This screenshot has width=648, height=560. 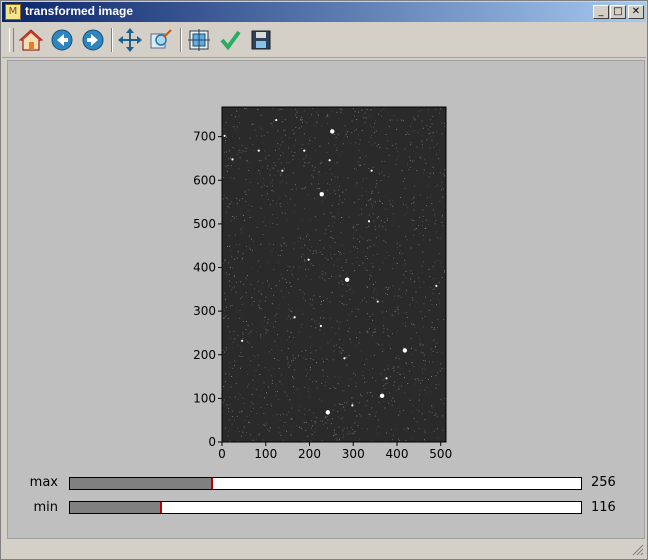 I want to click on configure-subplots-button, so click(x=199, y=40).